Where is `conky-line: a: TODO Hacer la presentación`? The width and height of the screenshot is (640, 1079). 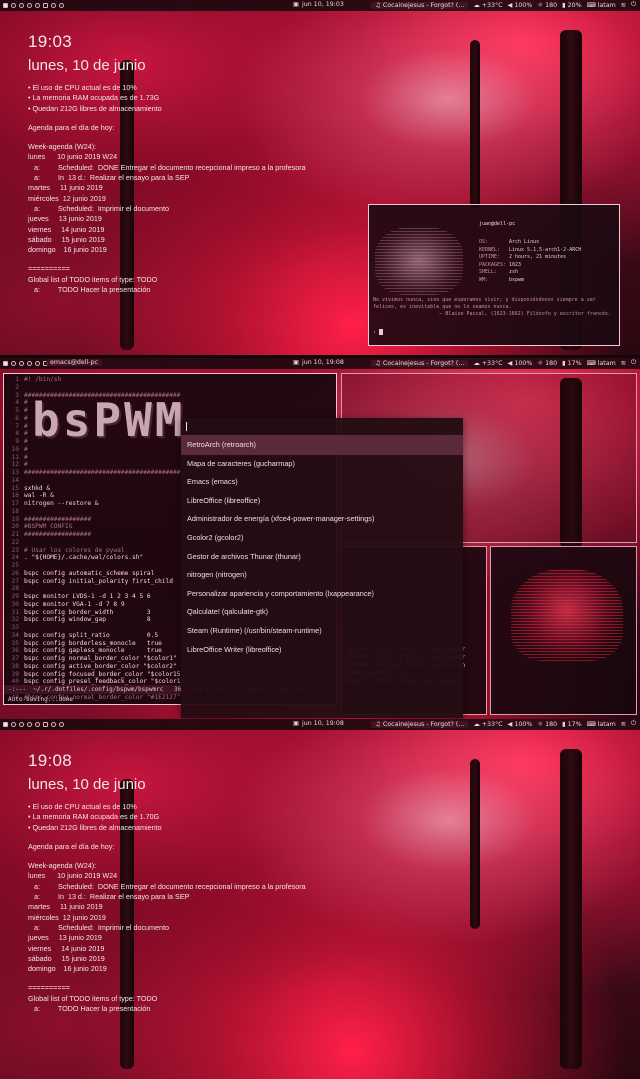 conky-line: a: TODO Hacer la presentación is located at coordinates (89, 290).